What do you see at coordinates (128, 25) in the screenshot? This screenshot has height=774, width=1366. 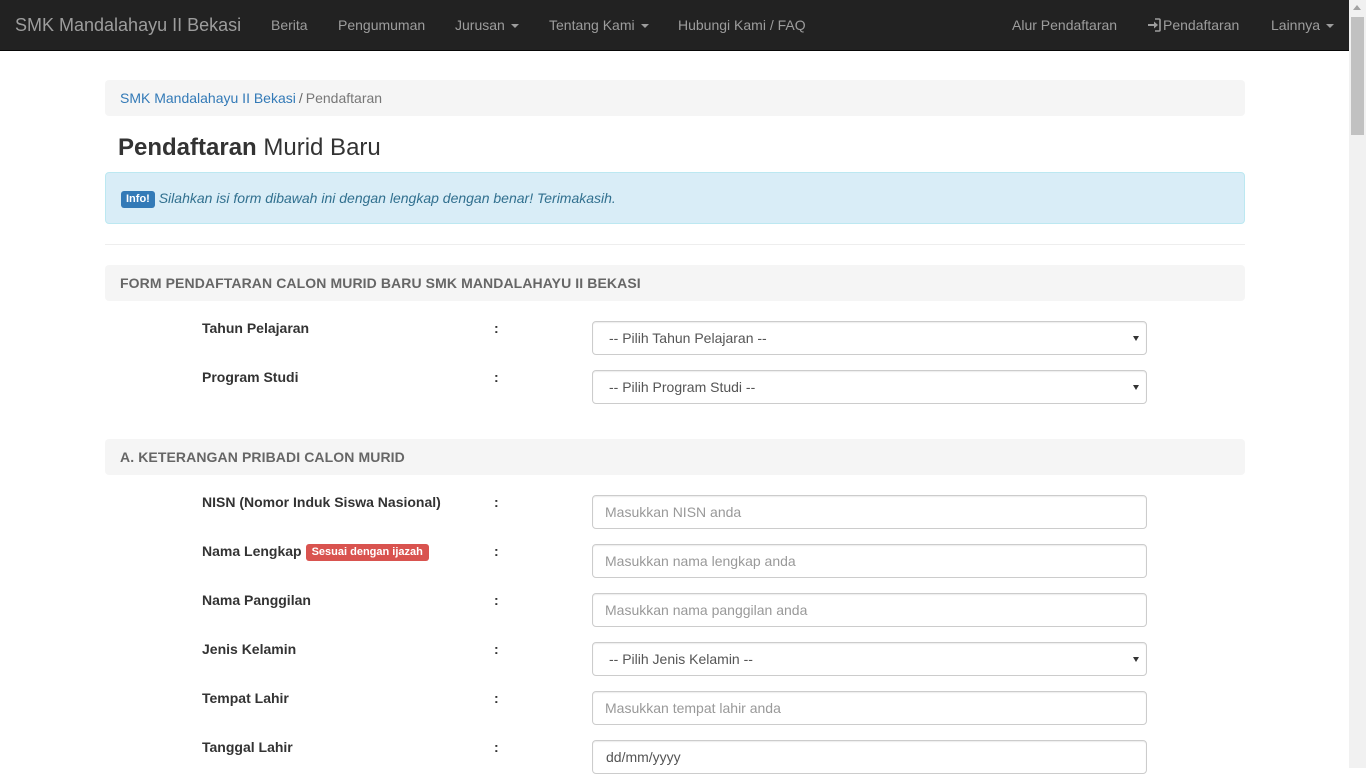 I see `brand-link: SMK Mandalahayu II Bekasi` at bounding box center [128, 25].